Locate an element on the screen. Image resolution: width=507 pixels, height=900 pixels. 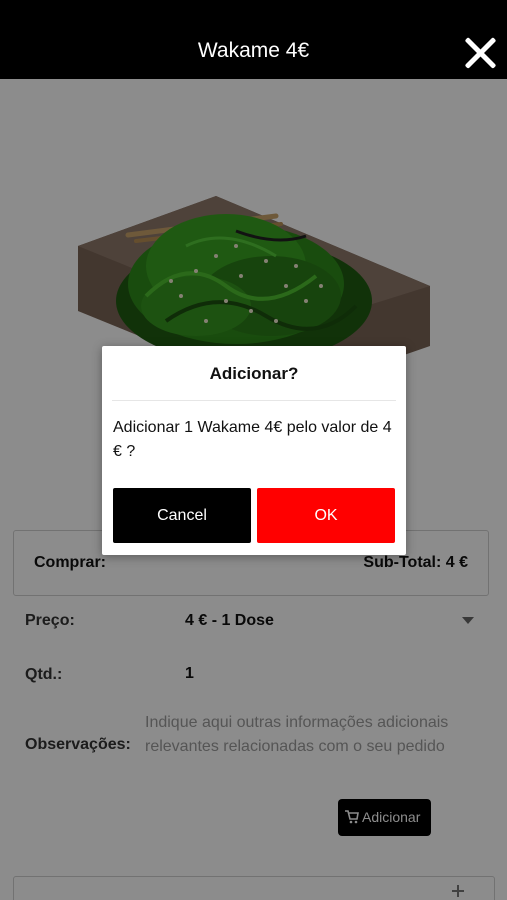
ok-button: OK is located at coordinates (326, 515).